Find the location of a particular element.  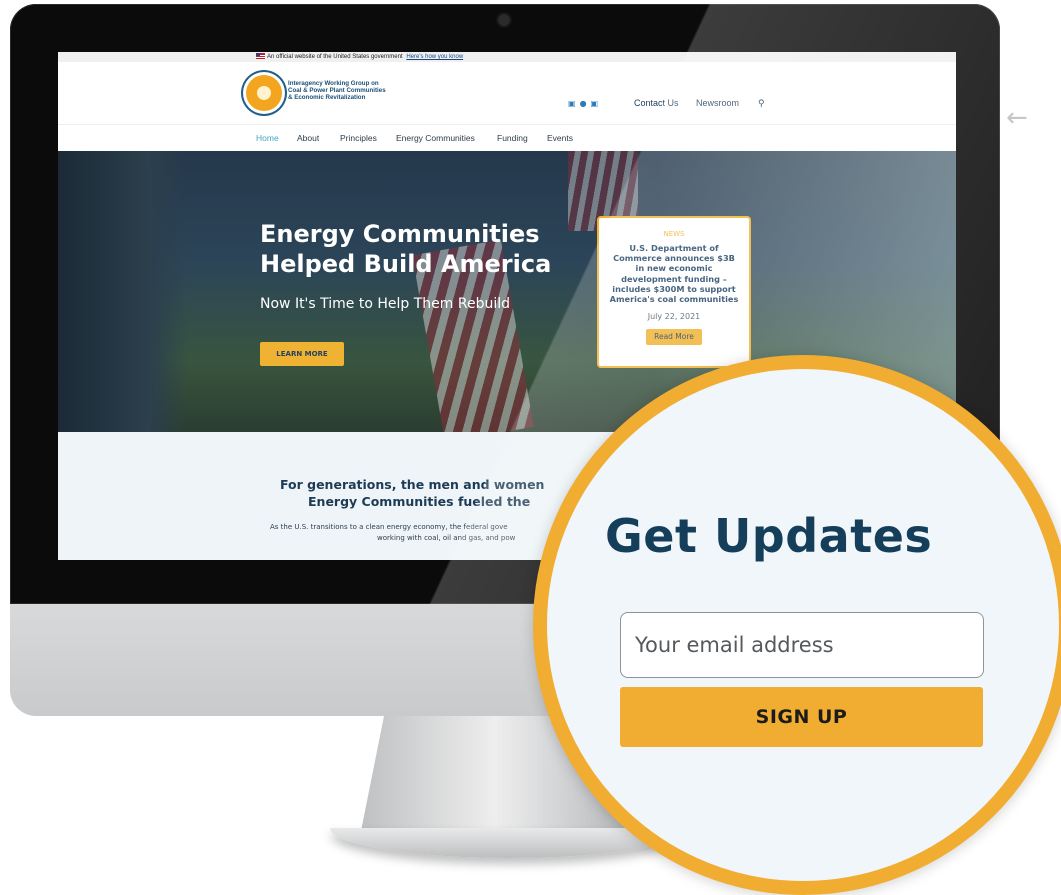

social-links: ▣●▣ is located at coordinates (585, 103).